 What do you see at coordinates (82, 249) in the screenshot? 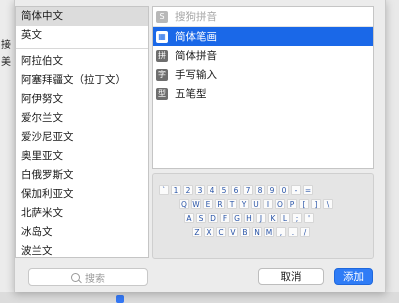
I see `language-item: 波兰文` at bounding box center [82, 249].